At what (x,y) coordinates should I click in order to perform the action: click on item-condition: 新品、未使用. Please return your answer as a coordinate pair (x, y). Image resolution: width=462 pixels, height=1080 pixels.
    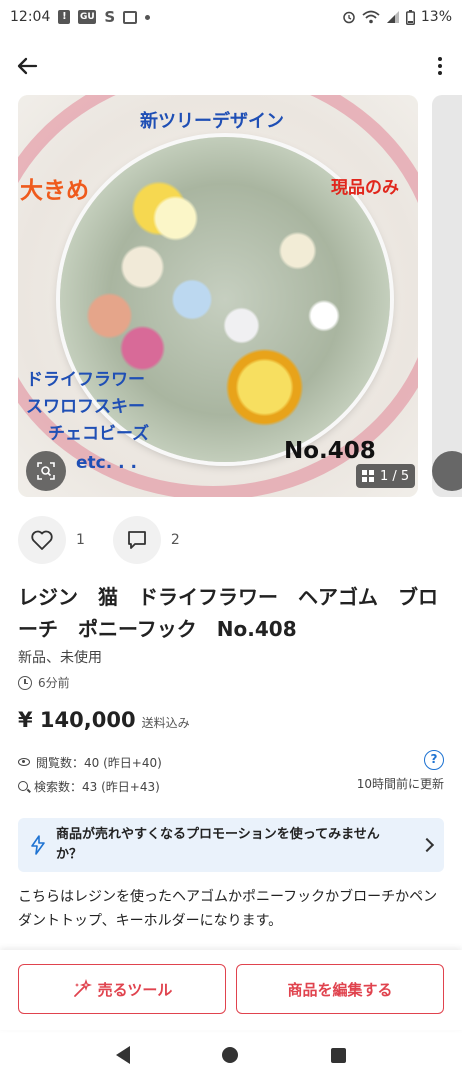
    Looking at the image, I should click on (60, 658).